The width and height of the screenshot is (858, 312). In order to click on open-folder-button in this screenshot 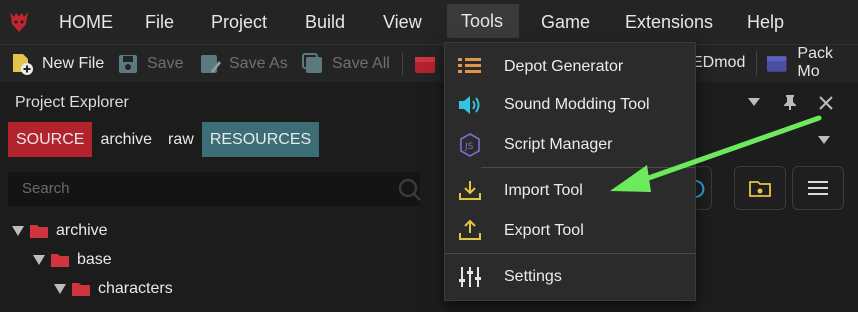, I will do `click(760, 188)`.